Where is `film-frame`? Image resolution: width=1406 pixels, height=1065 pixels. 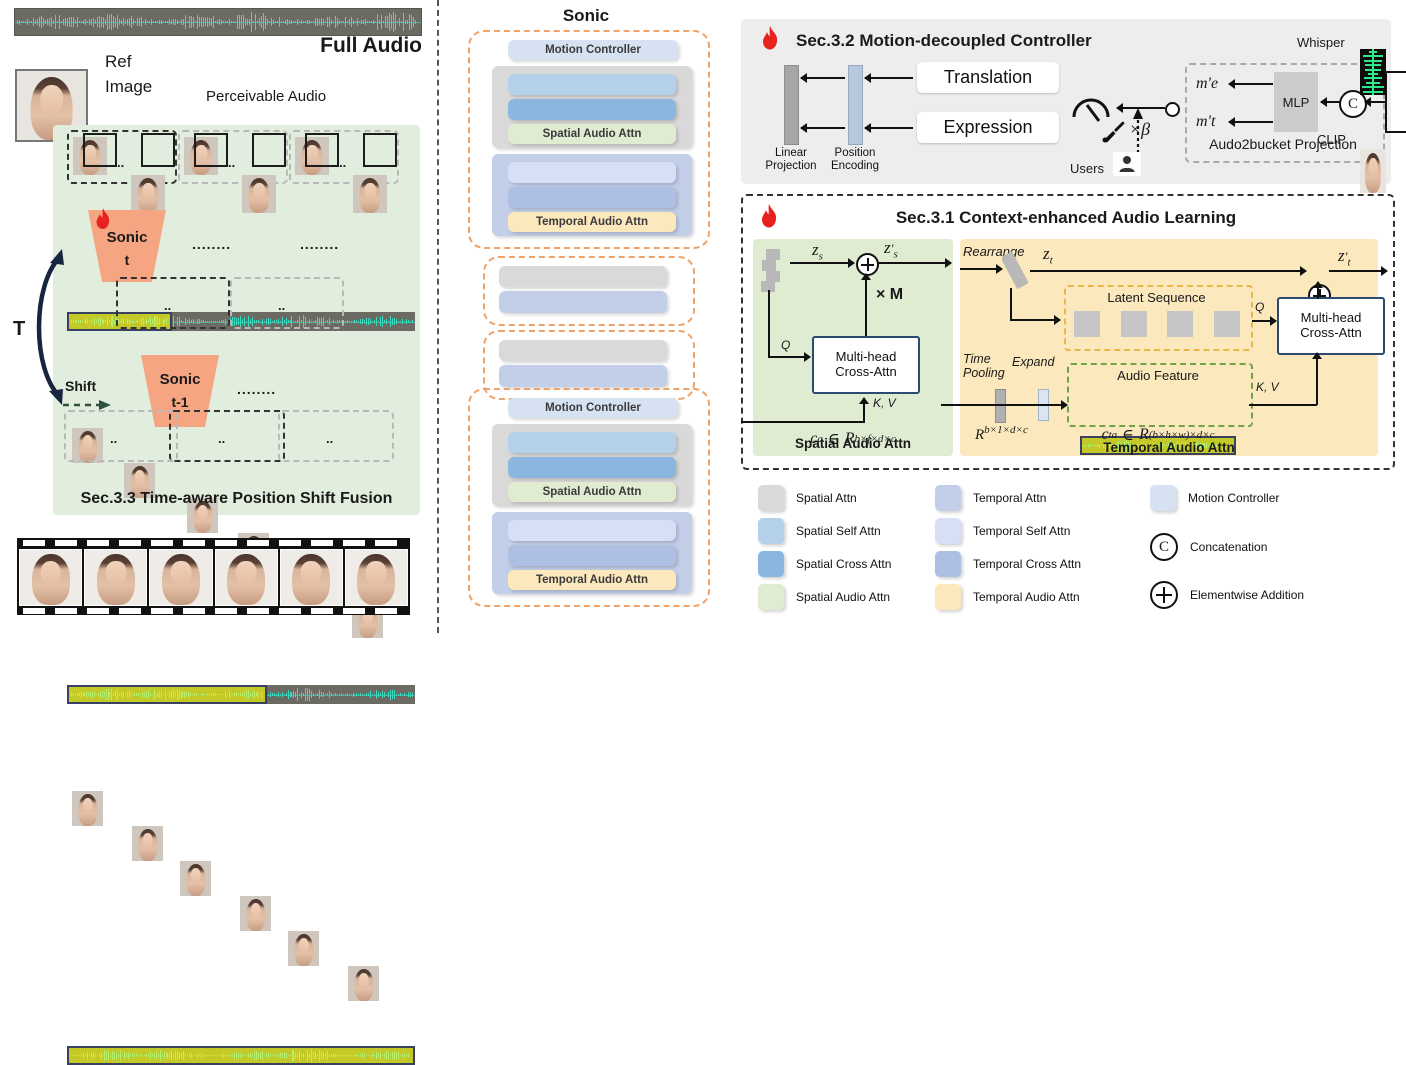 film-frame is located at coordinates (51, 577).